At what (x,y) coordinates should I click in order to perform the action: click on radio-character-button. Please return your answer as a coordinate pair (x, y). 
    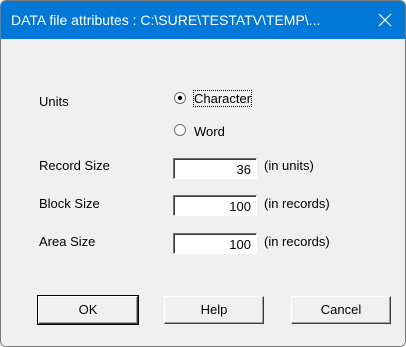
    Looking at the image, I should click on (180, 98).